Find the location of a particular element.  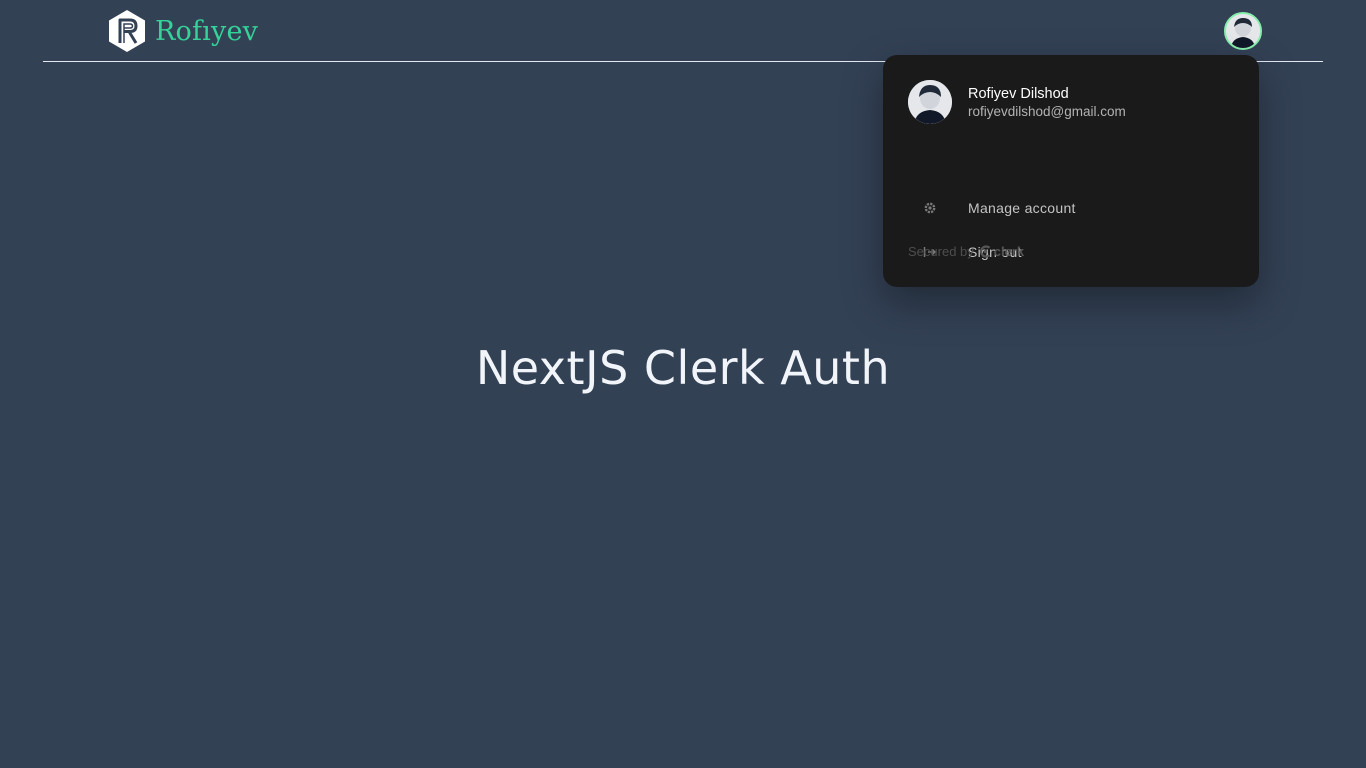

secured-by-footer: Secured by clerk is located at coordinates (966, 251).